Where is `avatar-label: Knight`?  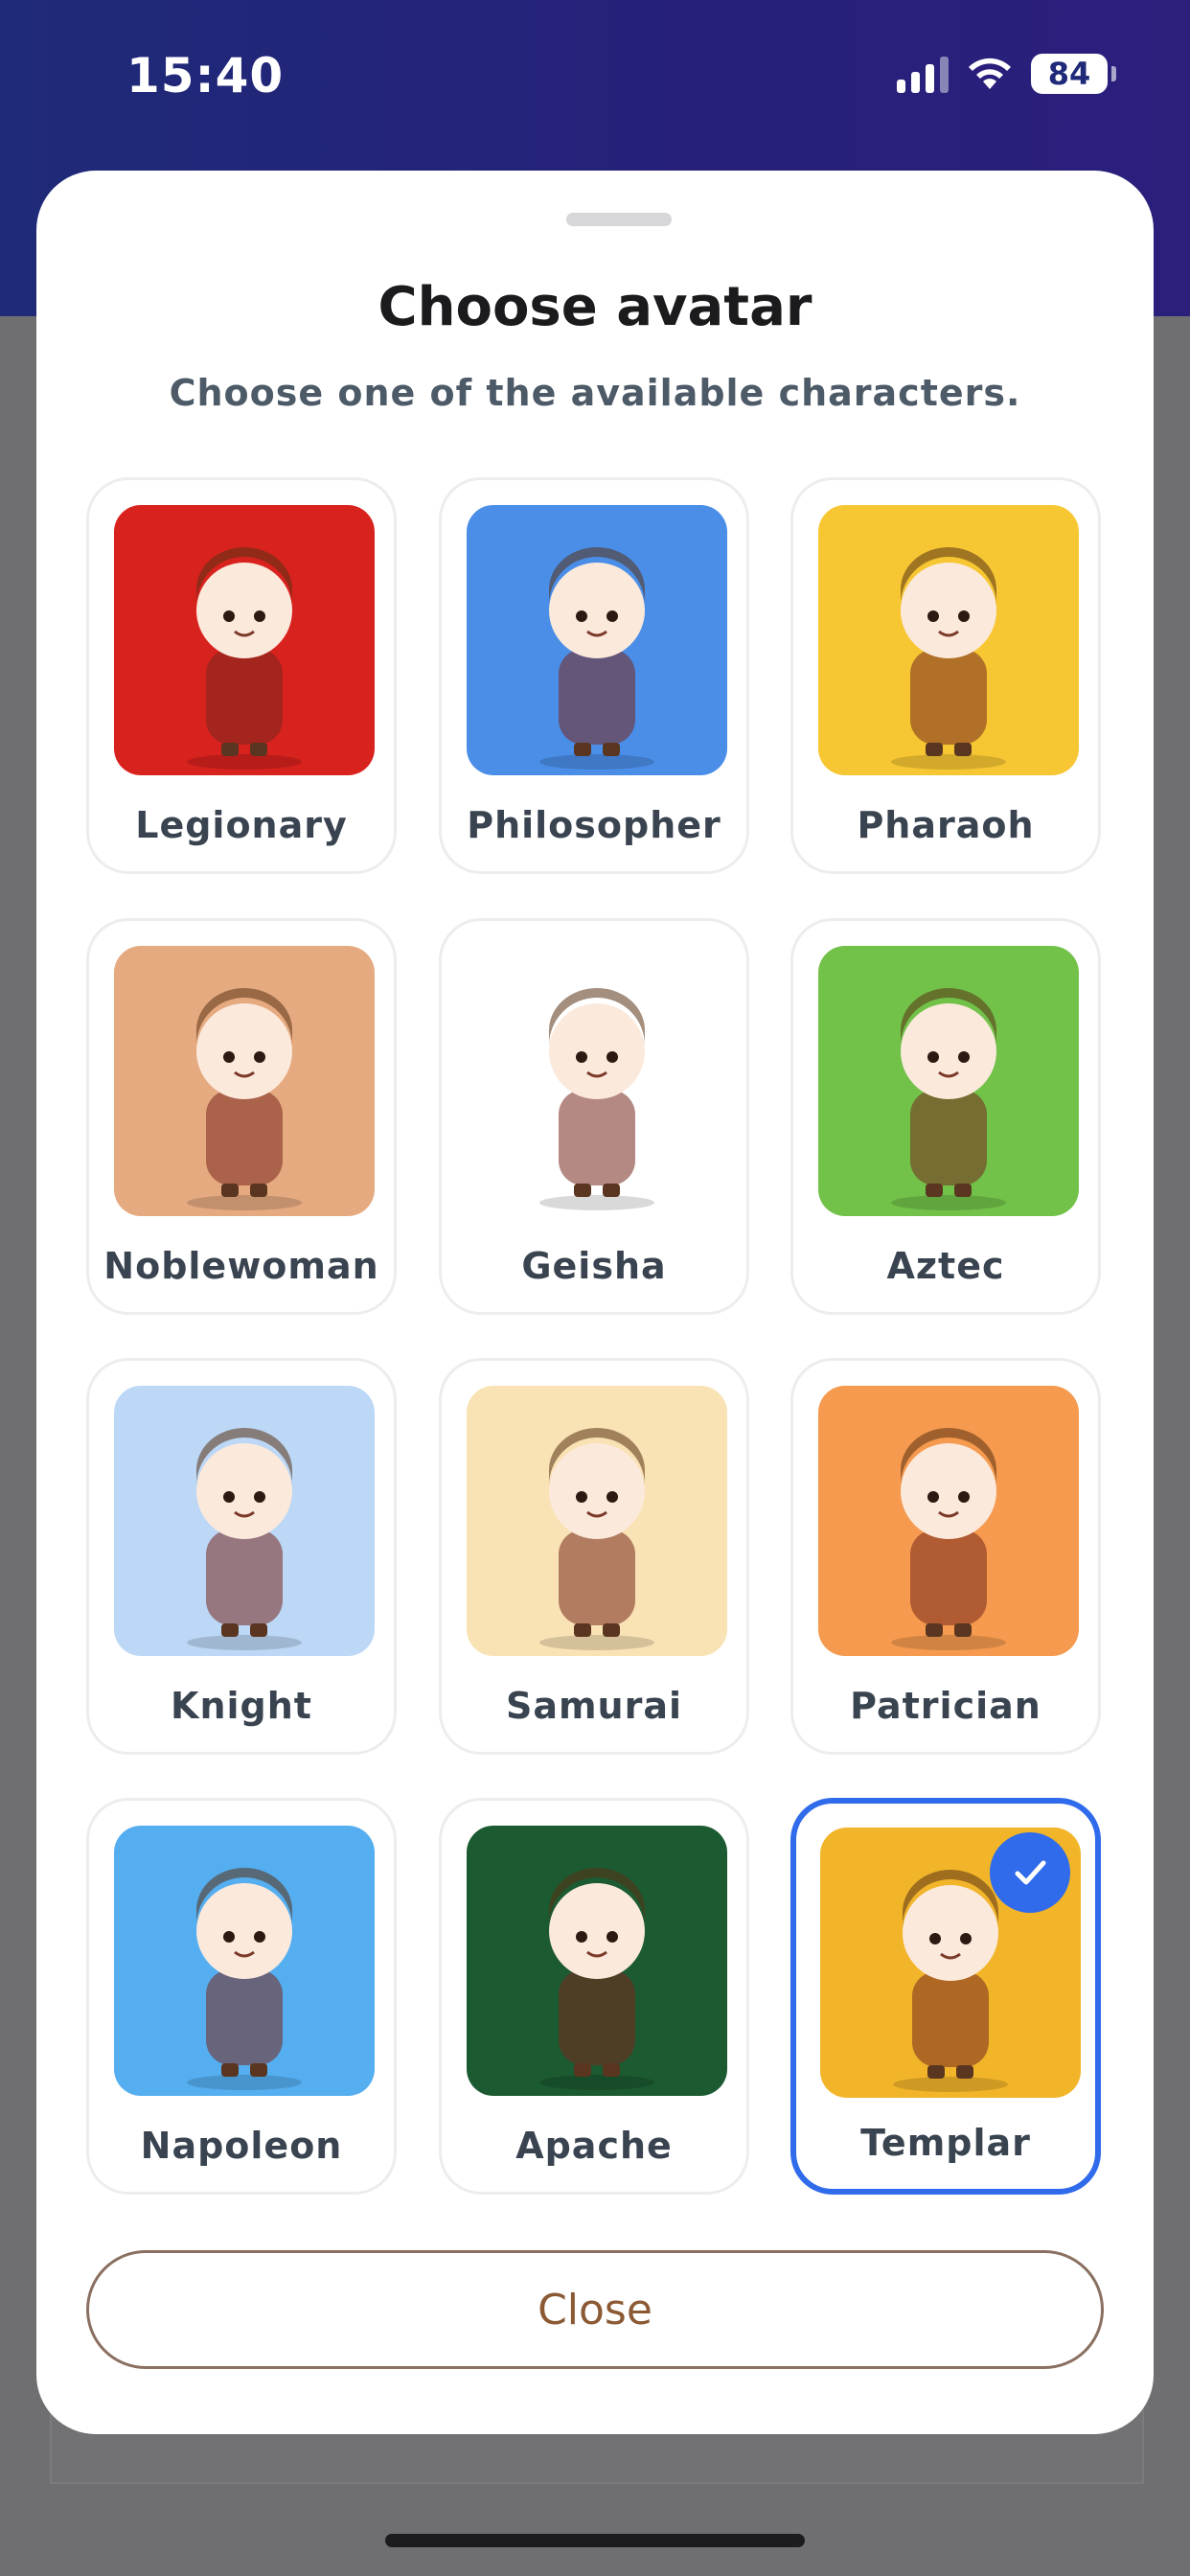
avatar-label: Knight is located at coordinates (242, 1706).